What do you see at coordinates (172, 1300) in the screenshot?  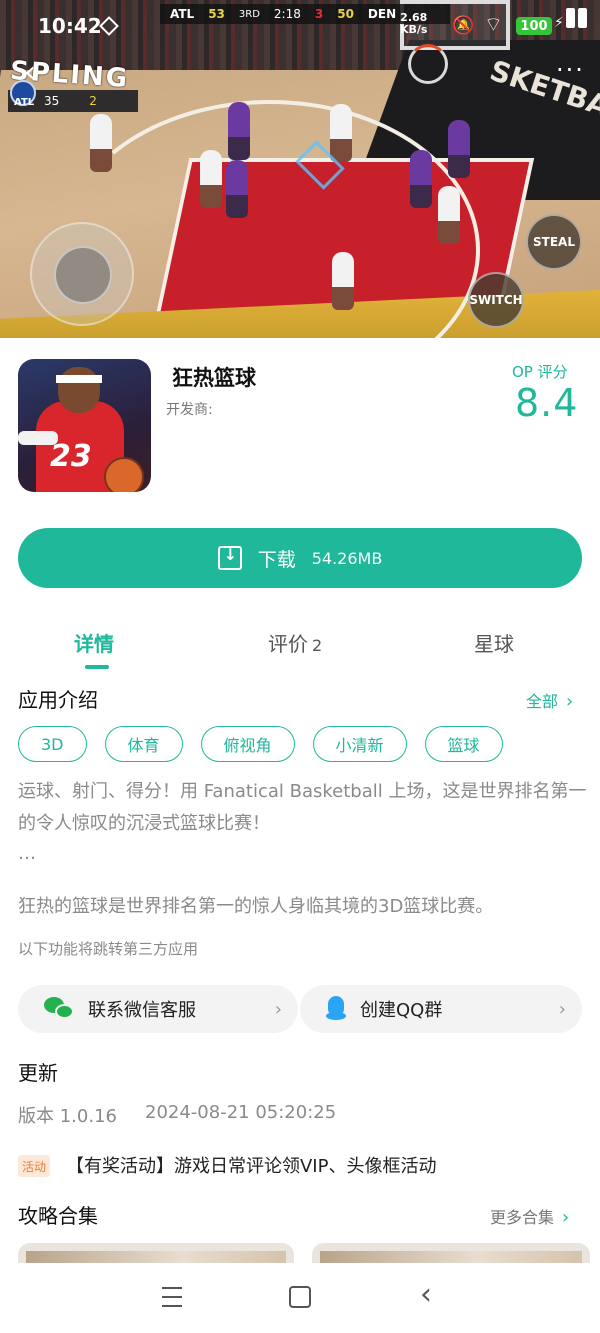 I see `recent-apps-icon` at bounding box center [172, 1300].